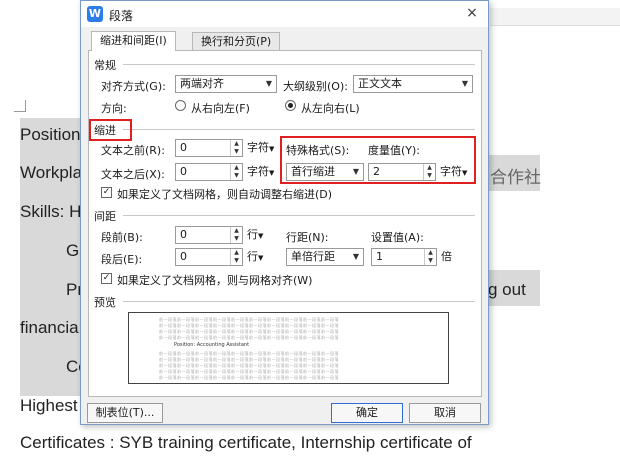  What do you see at coordinates (394, 150) in the screenshot?
I see `measure-label: 度量值(Y):` at bounding box center [394, 150].